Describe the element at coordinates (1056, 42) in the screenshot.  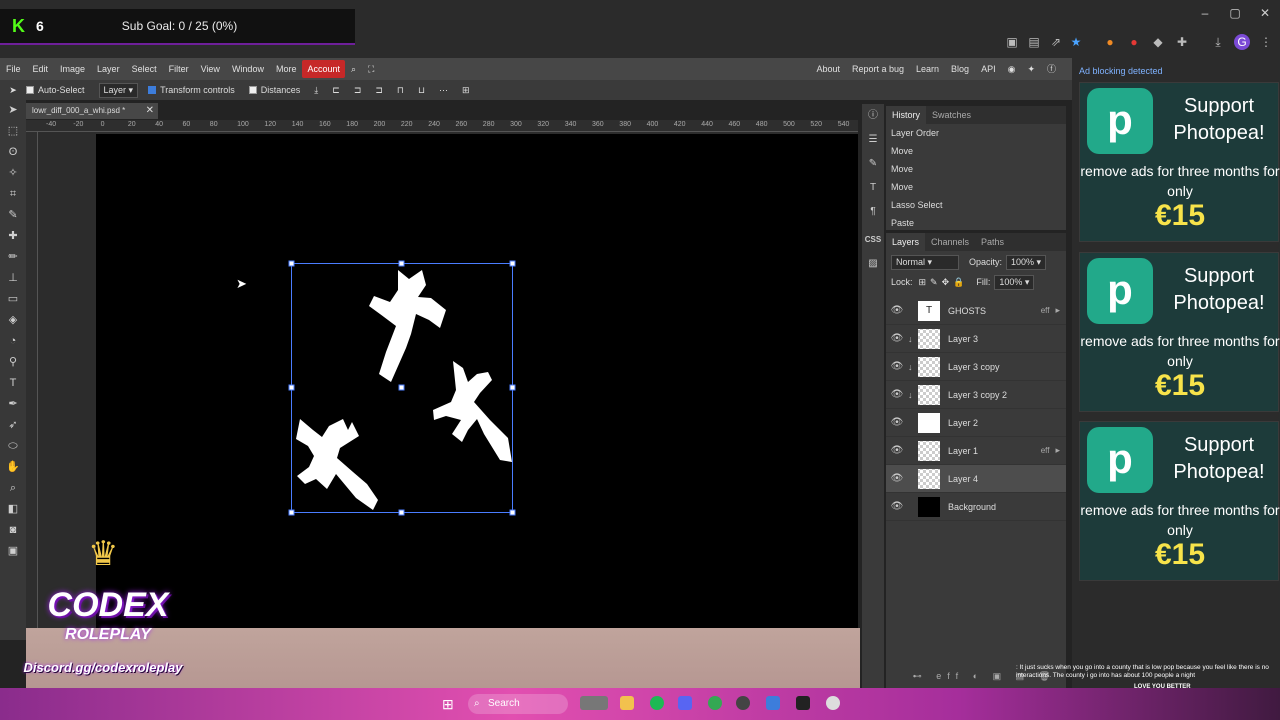
I see `share-icon: ⇗` at that location.